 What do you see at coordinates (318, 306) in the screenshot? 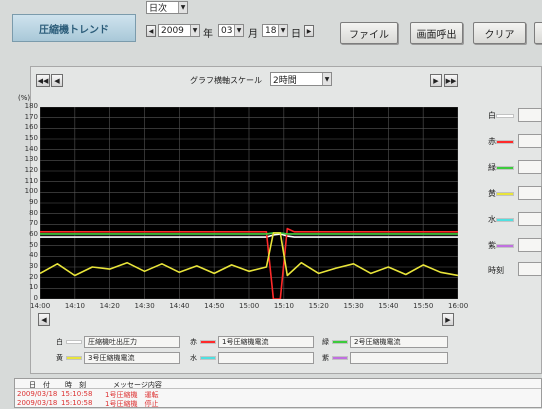
I see `x-tick-label: 15:20` at bounding box center [318, 306].